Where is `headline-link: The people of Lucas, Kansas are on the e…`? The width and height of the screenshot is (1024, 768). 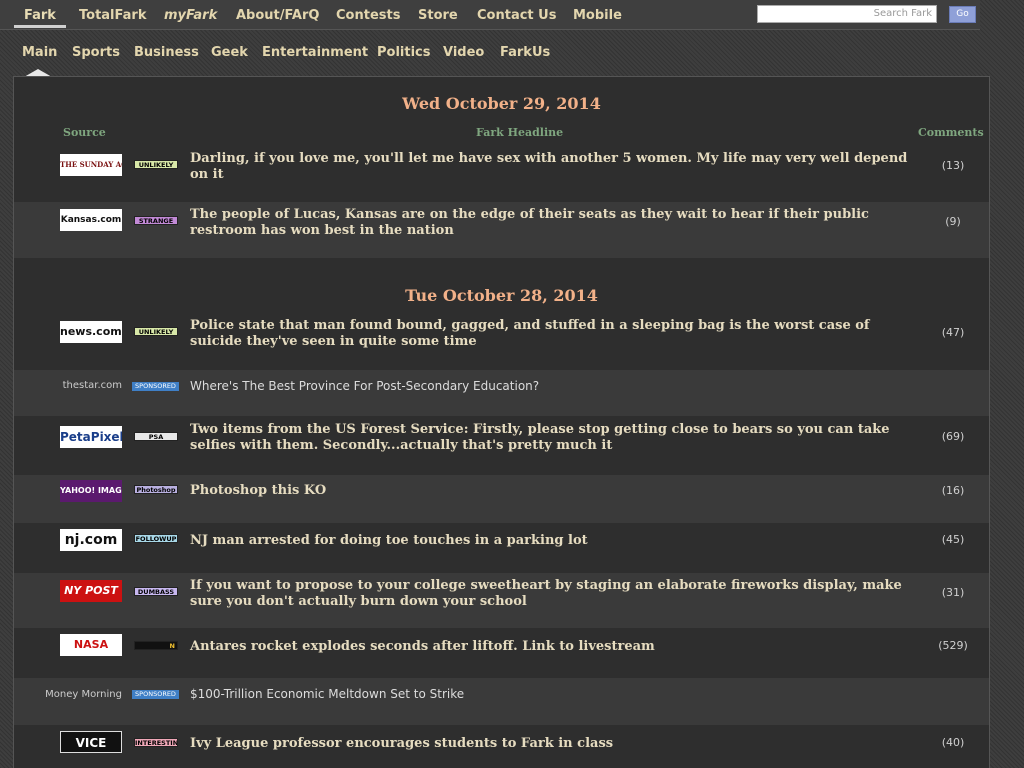 headline-link: The people of Lucas, Kansas are on the e… is located at coordinates (550, 223).